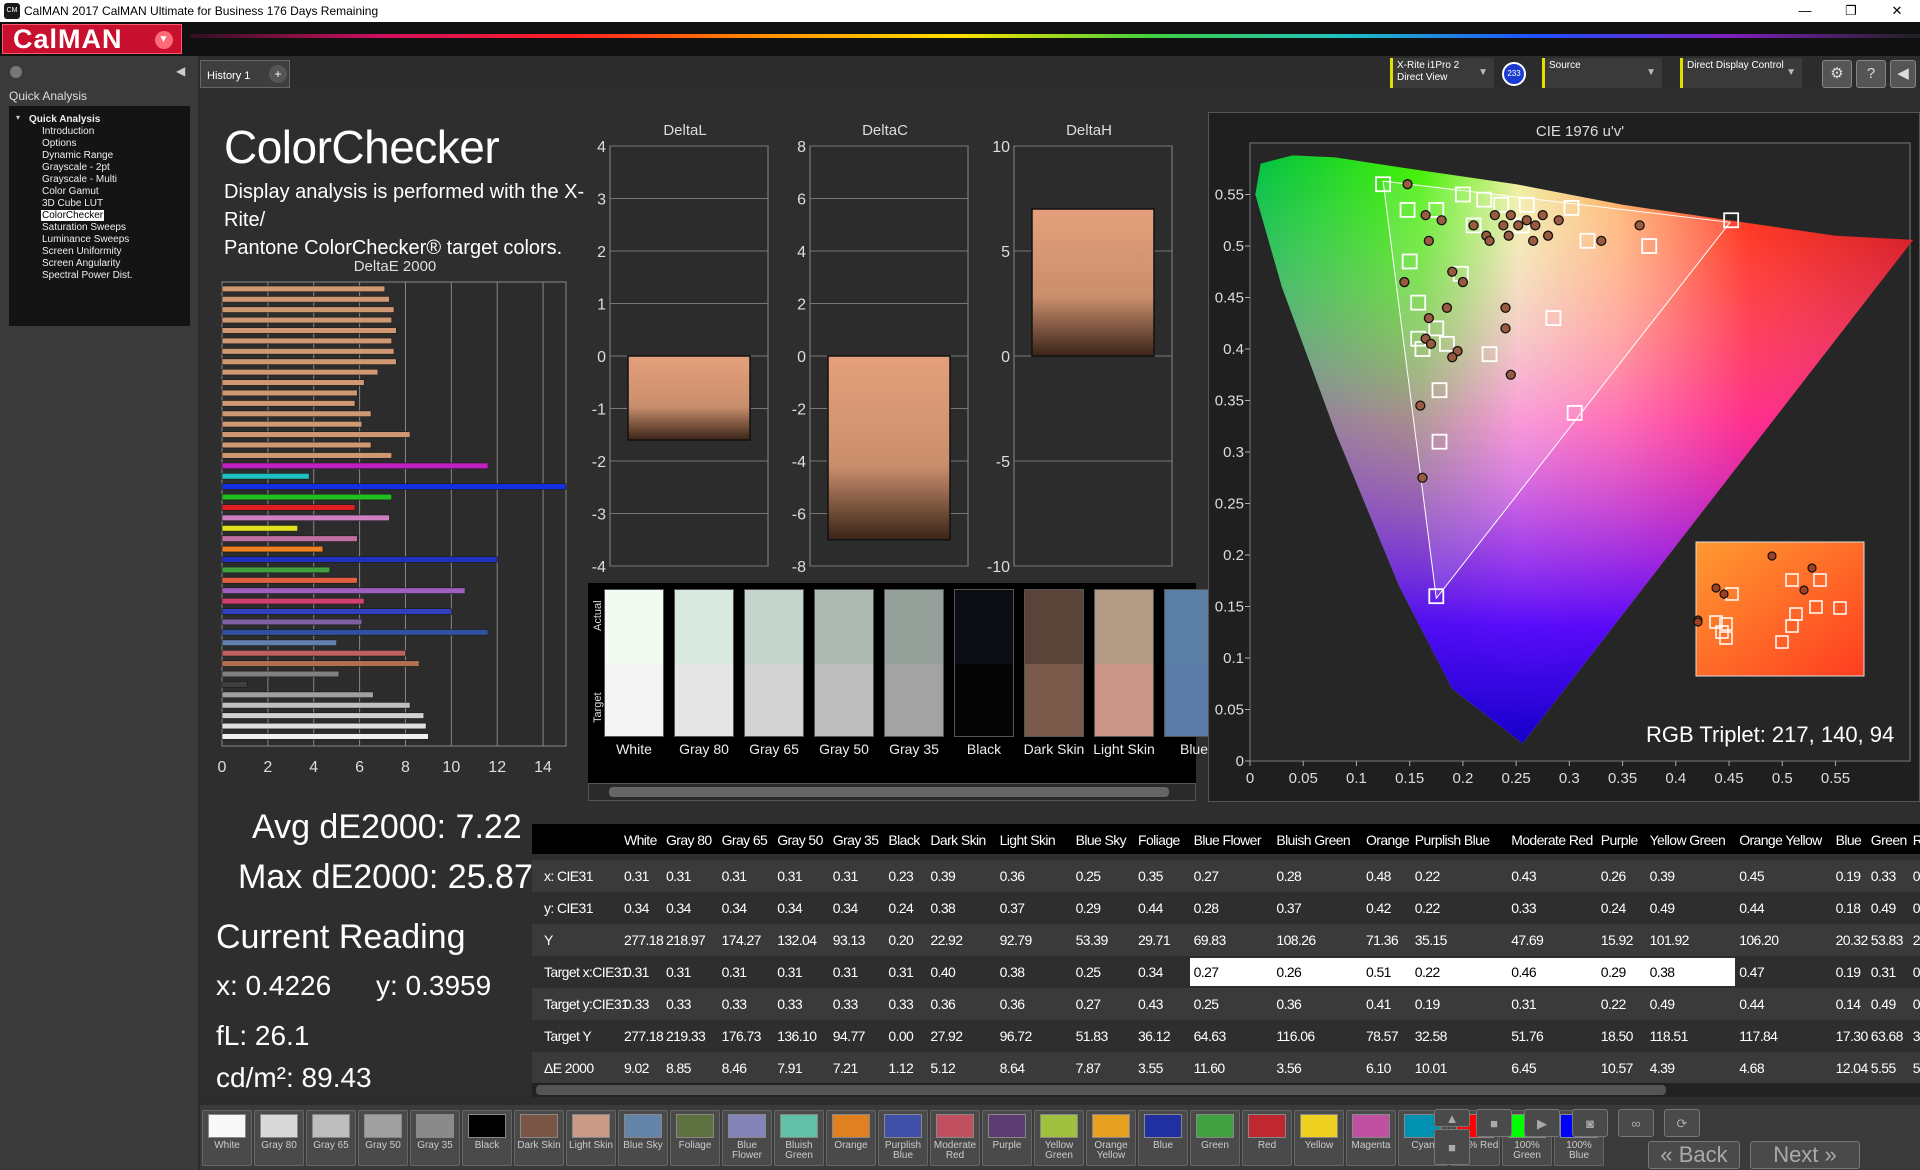 The image size is (1920, 1170). Describe the element at coordinates (1782, 778) in the screenshot. I see `x-tick-label: 0.5` at that location.